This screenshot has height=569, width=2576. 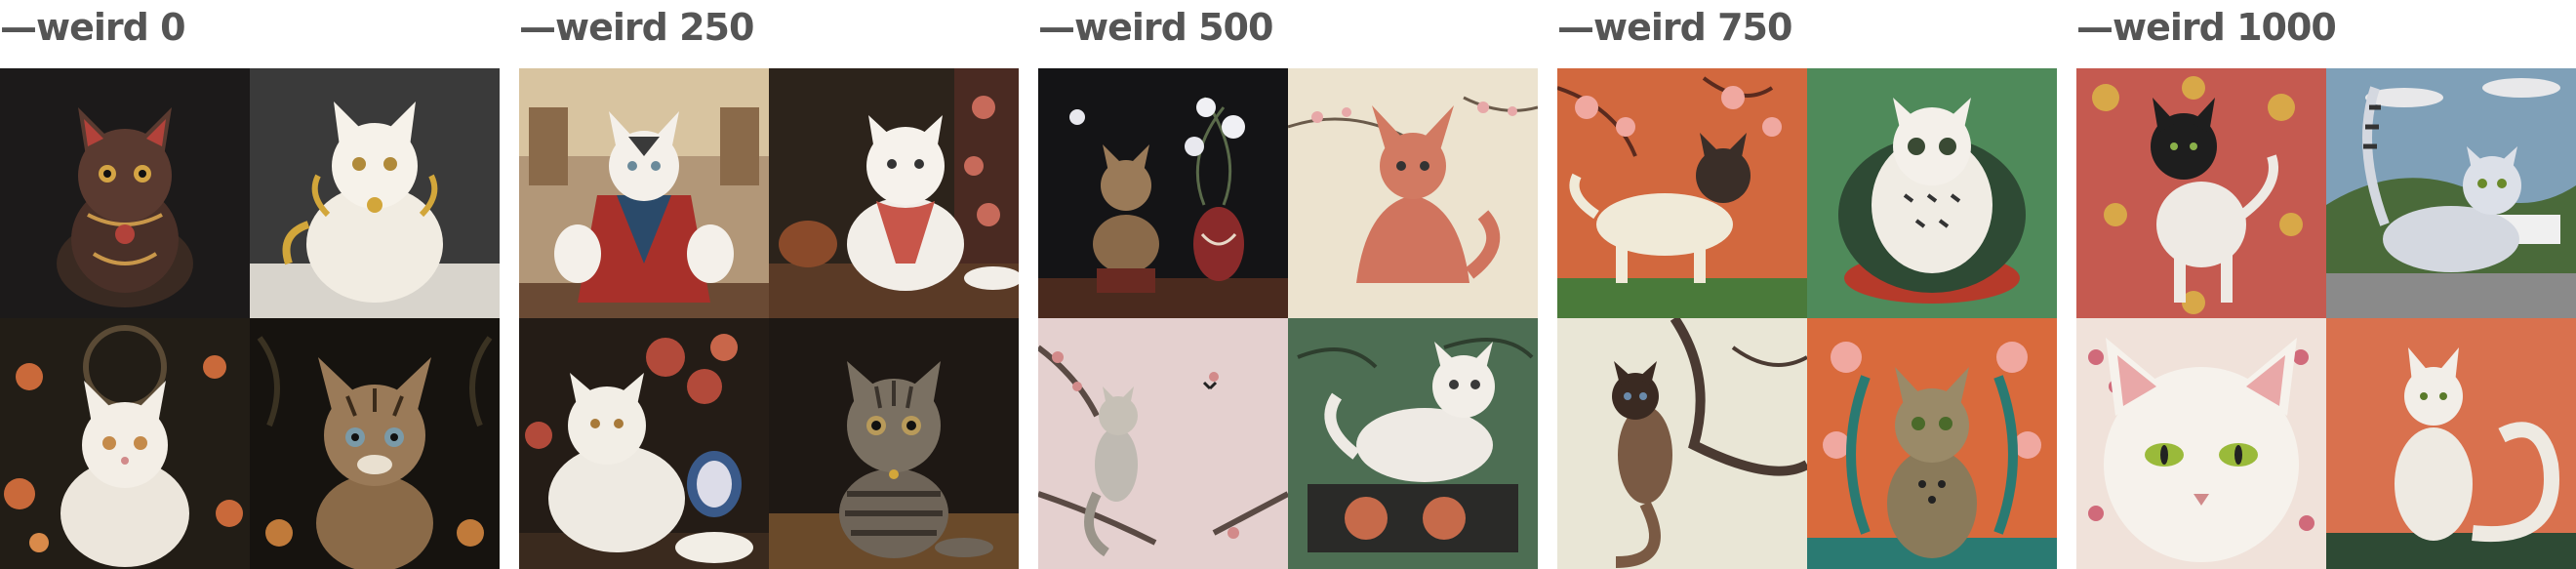 I want to click on panel-label: —weird 500, so click(x=1155, y=27).